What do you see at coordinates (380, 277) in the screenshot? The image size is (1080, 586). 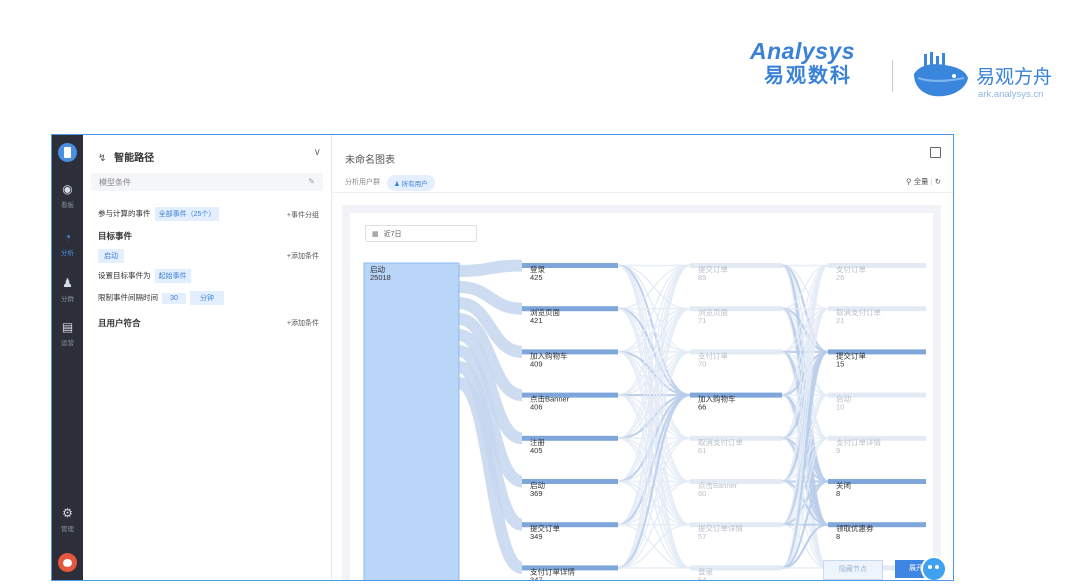 I see `sankey-node-value: 25018` at bounding box center [380, 277].